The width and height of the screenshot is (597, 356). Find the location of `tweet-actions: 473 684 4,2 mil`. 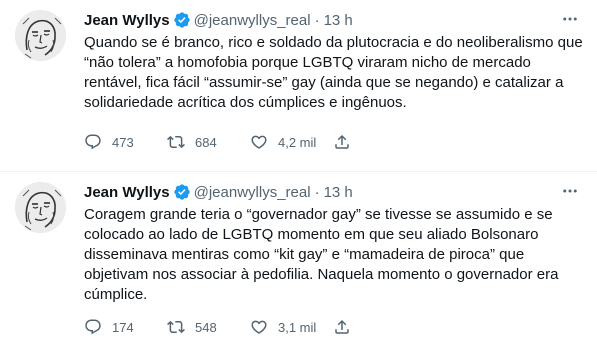

tweet-actions: 473 684 4,2 mil is located at coordinates (217, 142).